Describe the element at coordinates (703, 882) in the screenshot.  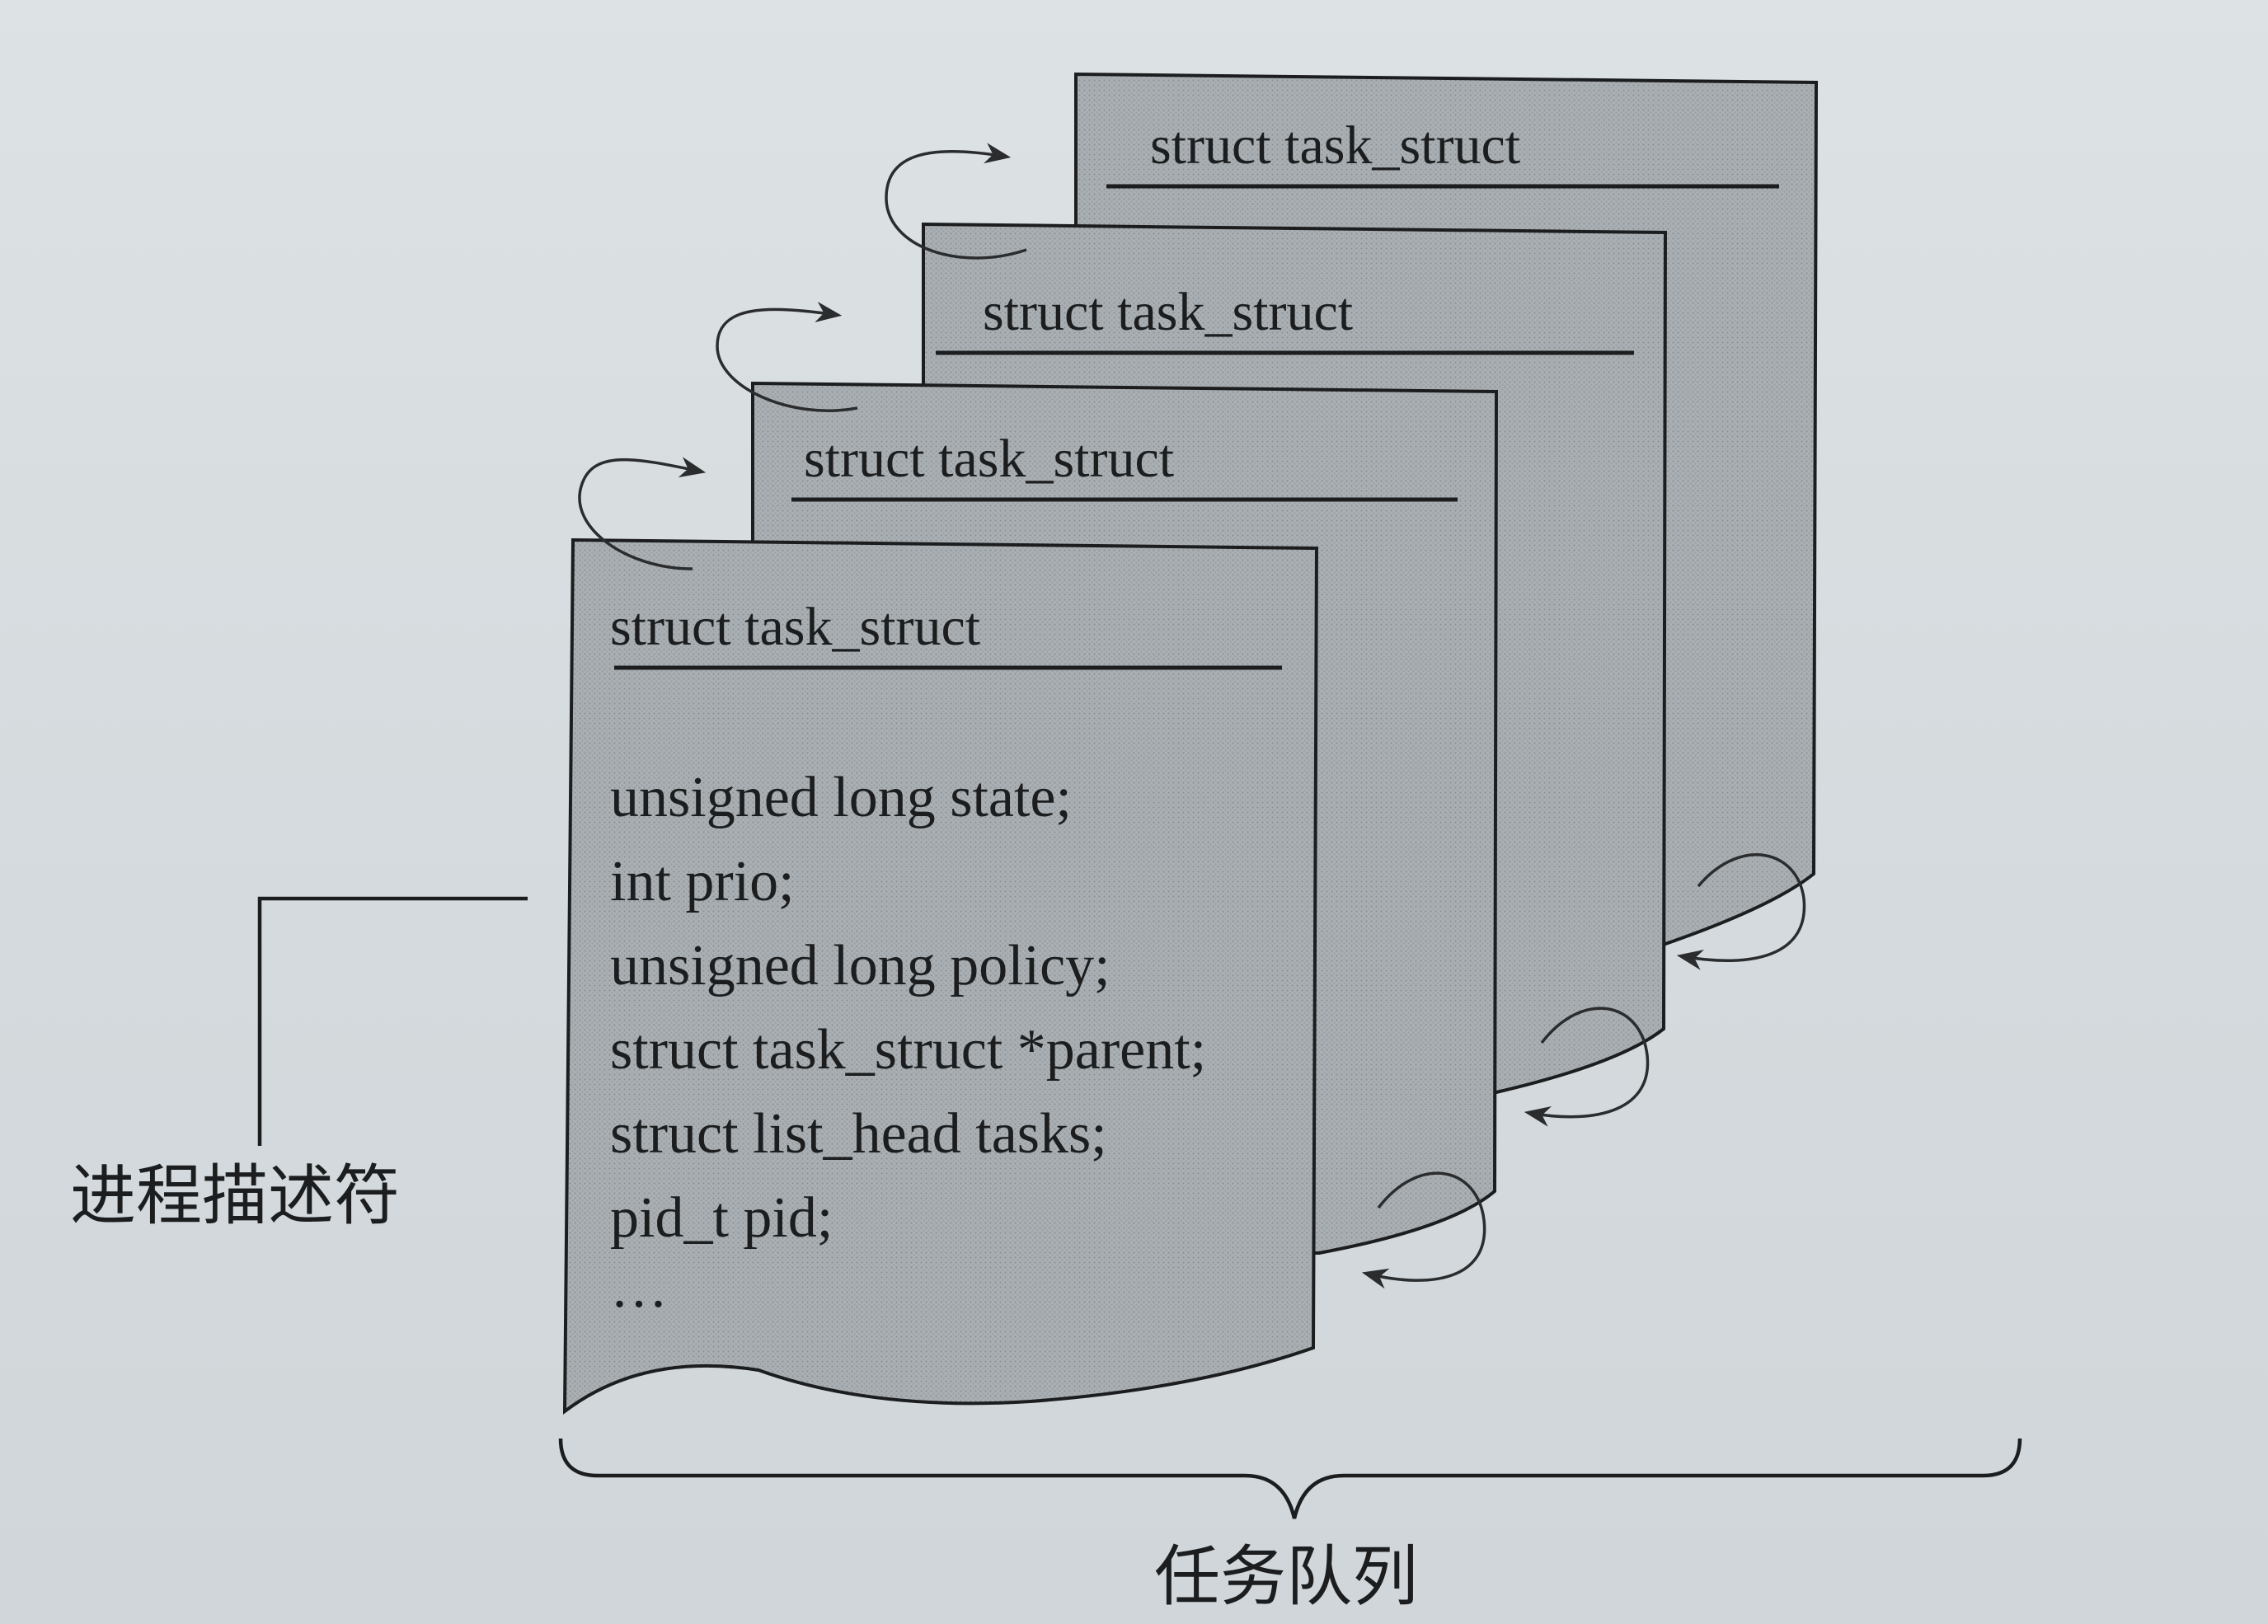
I see `field-prio: int prio;` at that location.